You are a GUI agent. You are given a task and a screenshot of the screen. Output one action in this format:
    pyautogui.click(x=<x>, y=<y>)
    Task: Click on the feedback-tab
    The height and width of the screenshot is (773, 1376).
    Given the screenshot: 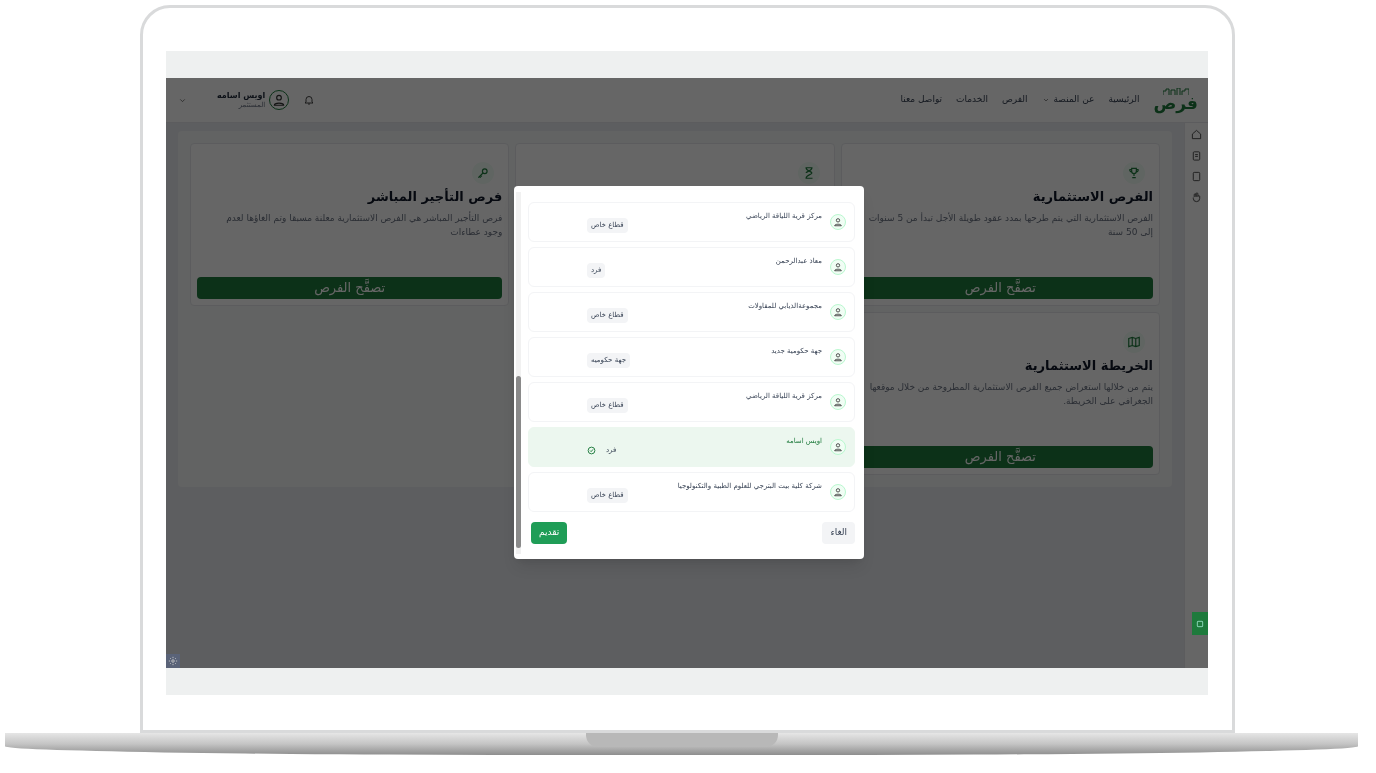 What is the action you would take?
    pyautogui.click(x=1200, y=623)
    